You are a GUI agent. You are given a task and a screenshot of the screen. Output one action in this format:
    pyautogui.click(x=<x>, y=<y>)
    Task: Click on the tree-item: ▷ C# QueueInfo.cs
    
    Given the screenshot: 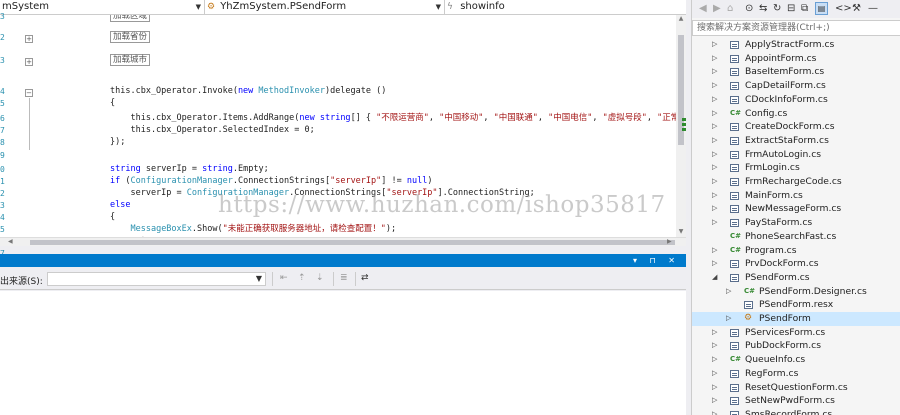 What is the action you would take?
    pyautogui.click(x=796, y=360)
    